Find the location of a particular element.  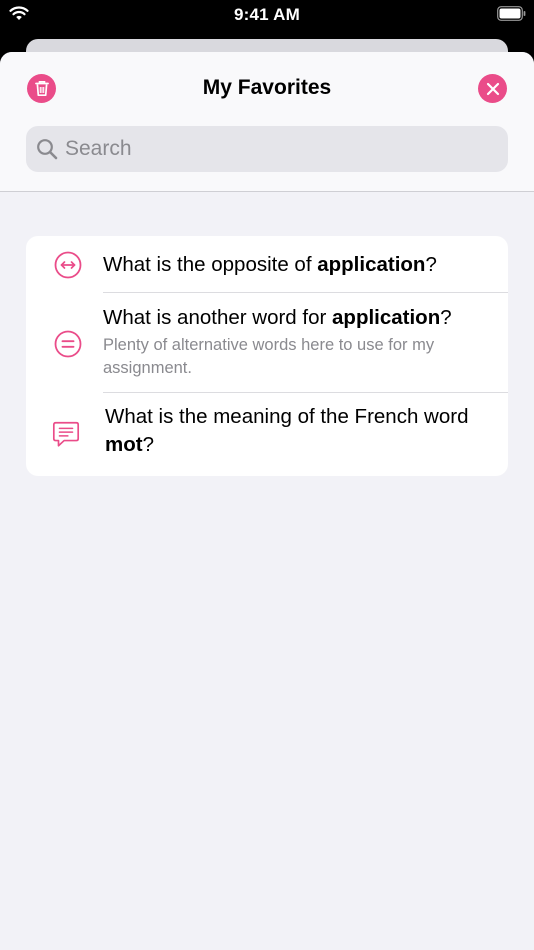

equals-icon is located at coordinates (68, 344).